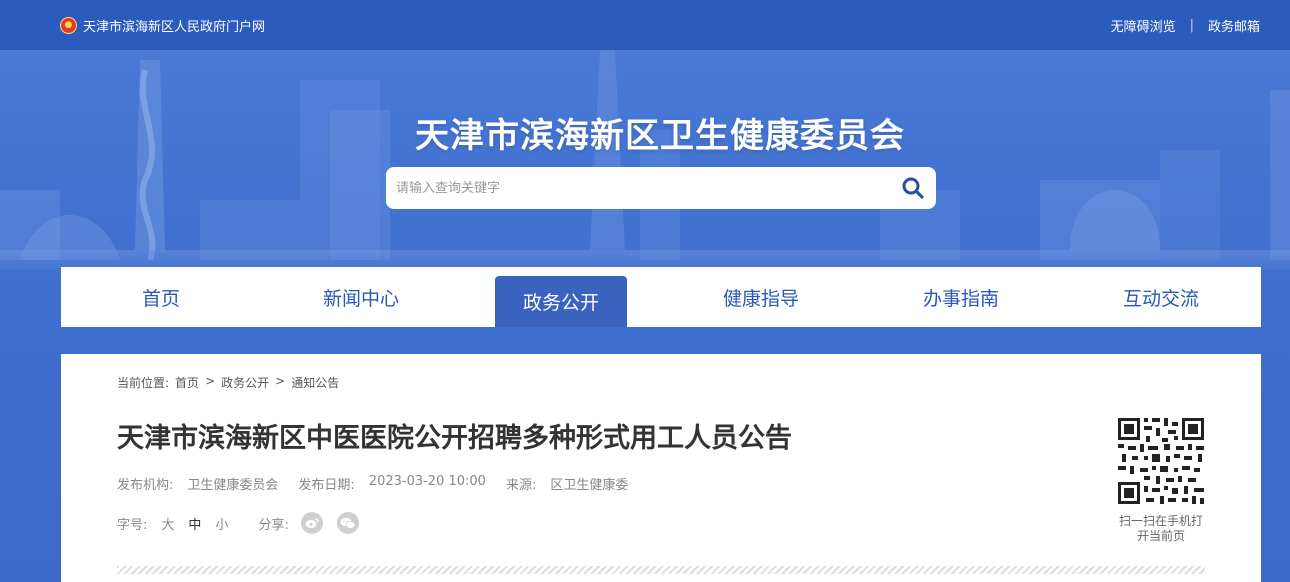  I want to click on breadcrumb-item-home: 首页, so click(187, 382).